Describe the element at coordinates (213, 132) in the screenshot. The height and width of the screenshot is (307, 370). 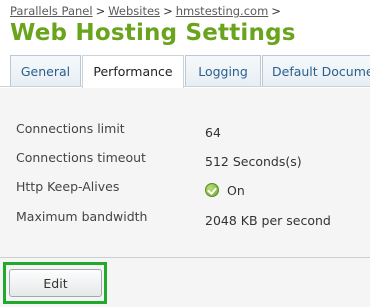
I see `setting-value: 64` at that location.